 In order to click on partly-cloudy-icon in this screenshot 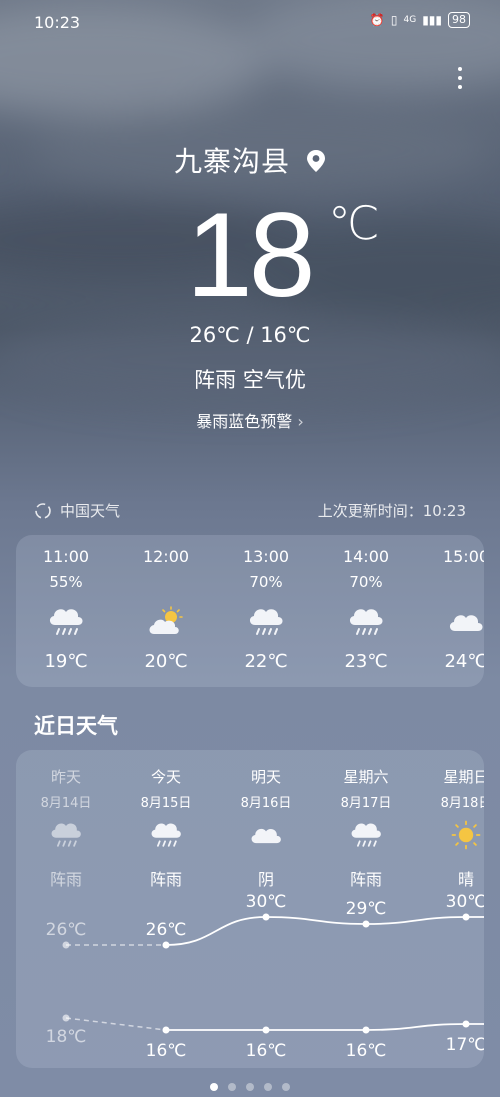, I will do `click(166, 622)`.